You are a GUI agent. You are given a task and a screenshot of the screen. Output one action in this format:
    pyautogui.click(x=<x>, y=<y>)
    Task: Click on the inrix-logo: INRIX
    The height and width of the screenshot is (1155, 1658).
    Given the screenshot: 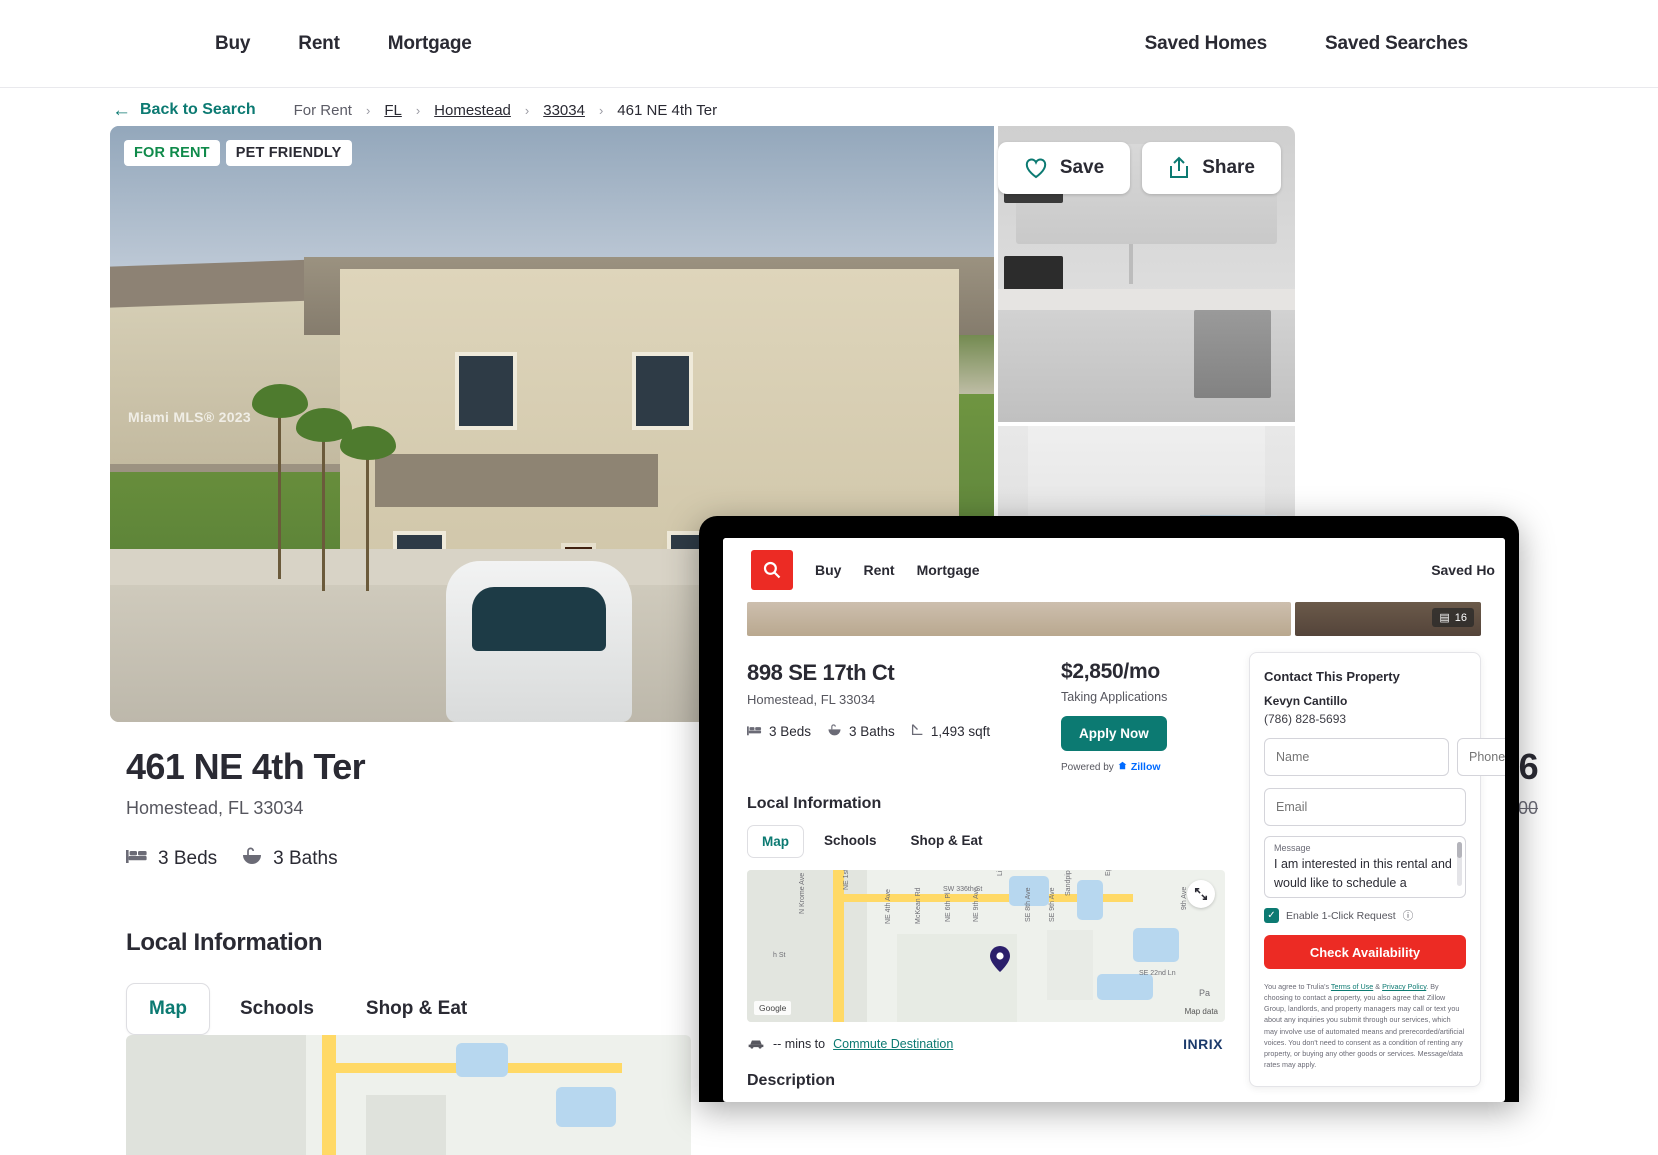 What is the action you would take?
    pyautogui.click(x=1203, y=1044)
    